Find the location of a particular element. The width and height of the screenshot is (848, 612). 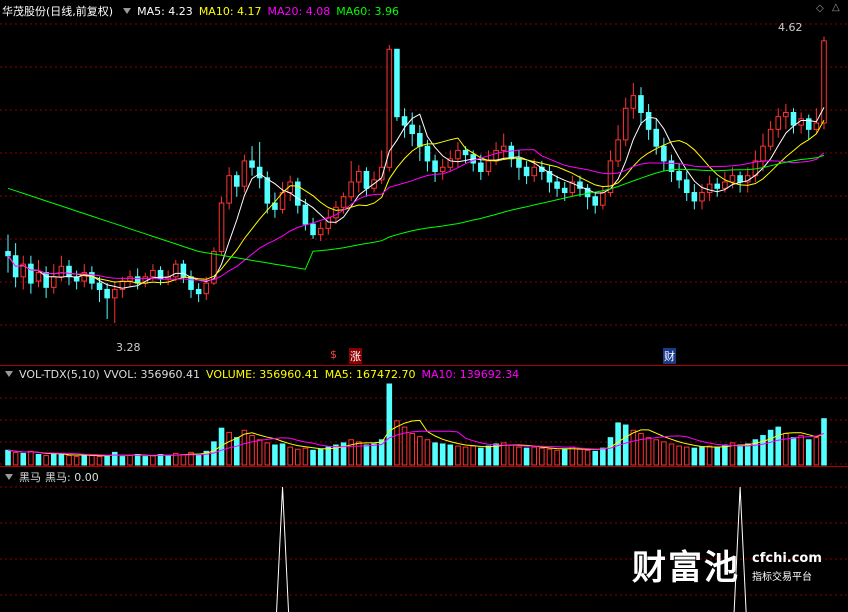

high-price-label: 4.62 is located at coordinates (790, 27).